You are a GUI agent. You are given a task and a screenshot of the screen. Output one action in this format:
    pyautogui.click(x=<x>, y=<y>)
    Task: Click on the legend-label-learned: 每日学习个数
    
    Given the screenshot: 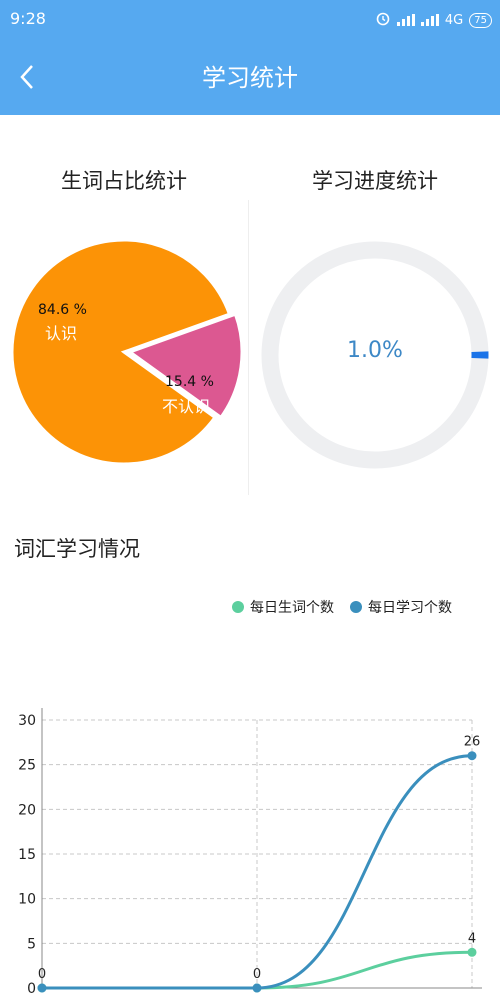 What is the action you would take?
    pyautogui.click(x=410, y=608)
    